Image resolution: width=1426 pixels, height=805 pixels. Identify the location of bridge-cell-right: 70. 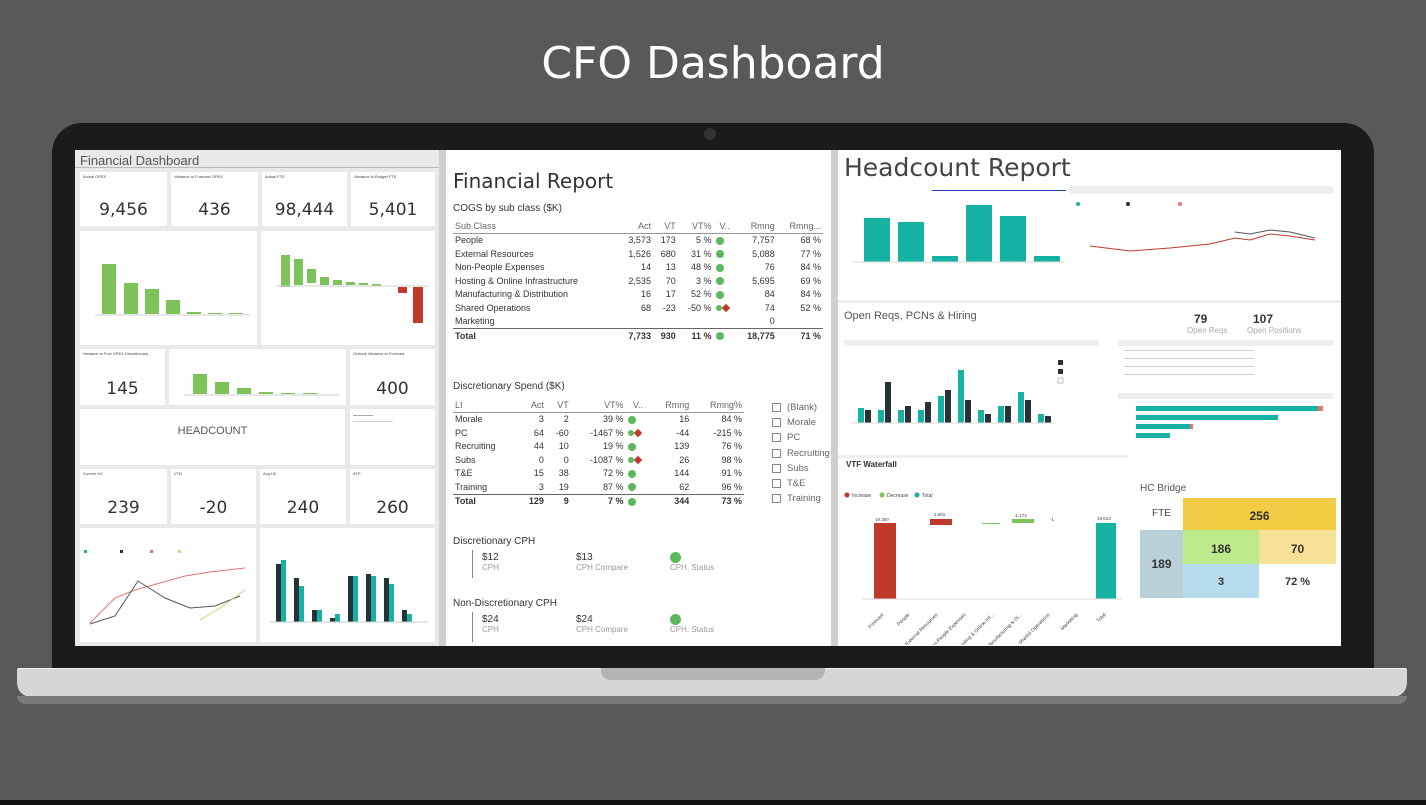
(1297, 547).